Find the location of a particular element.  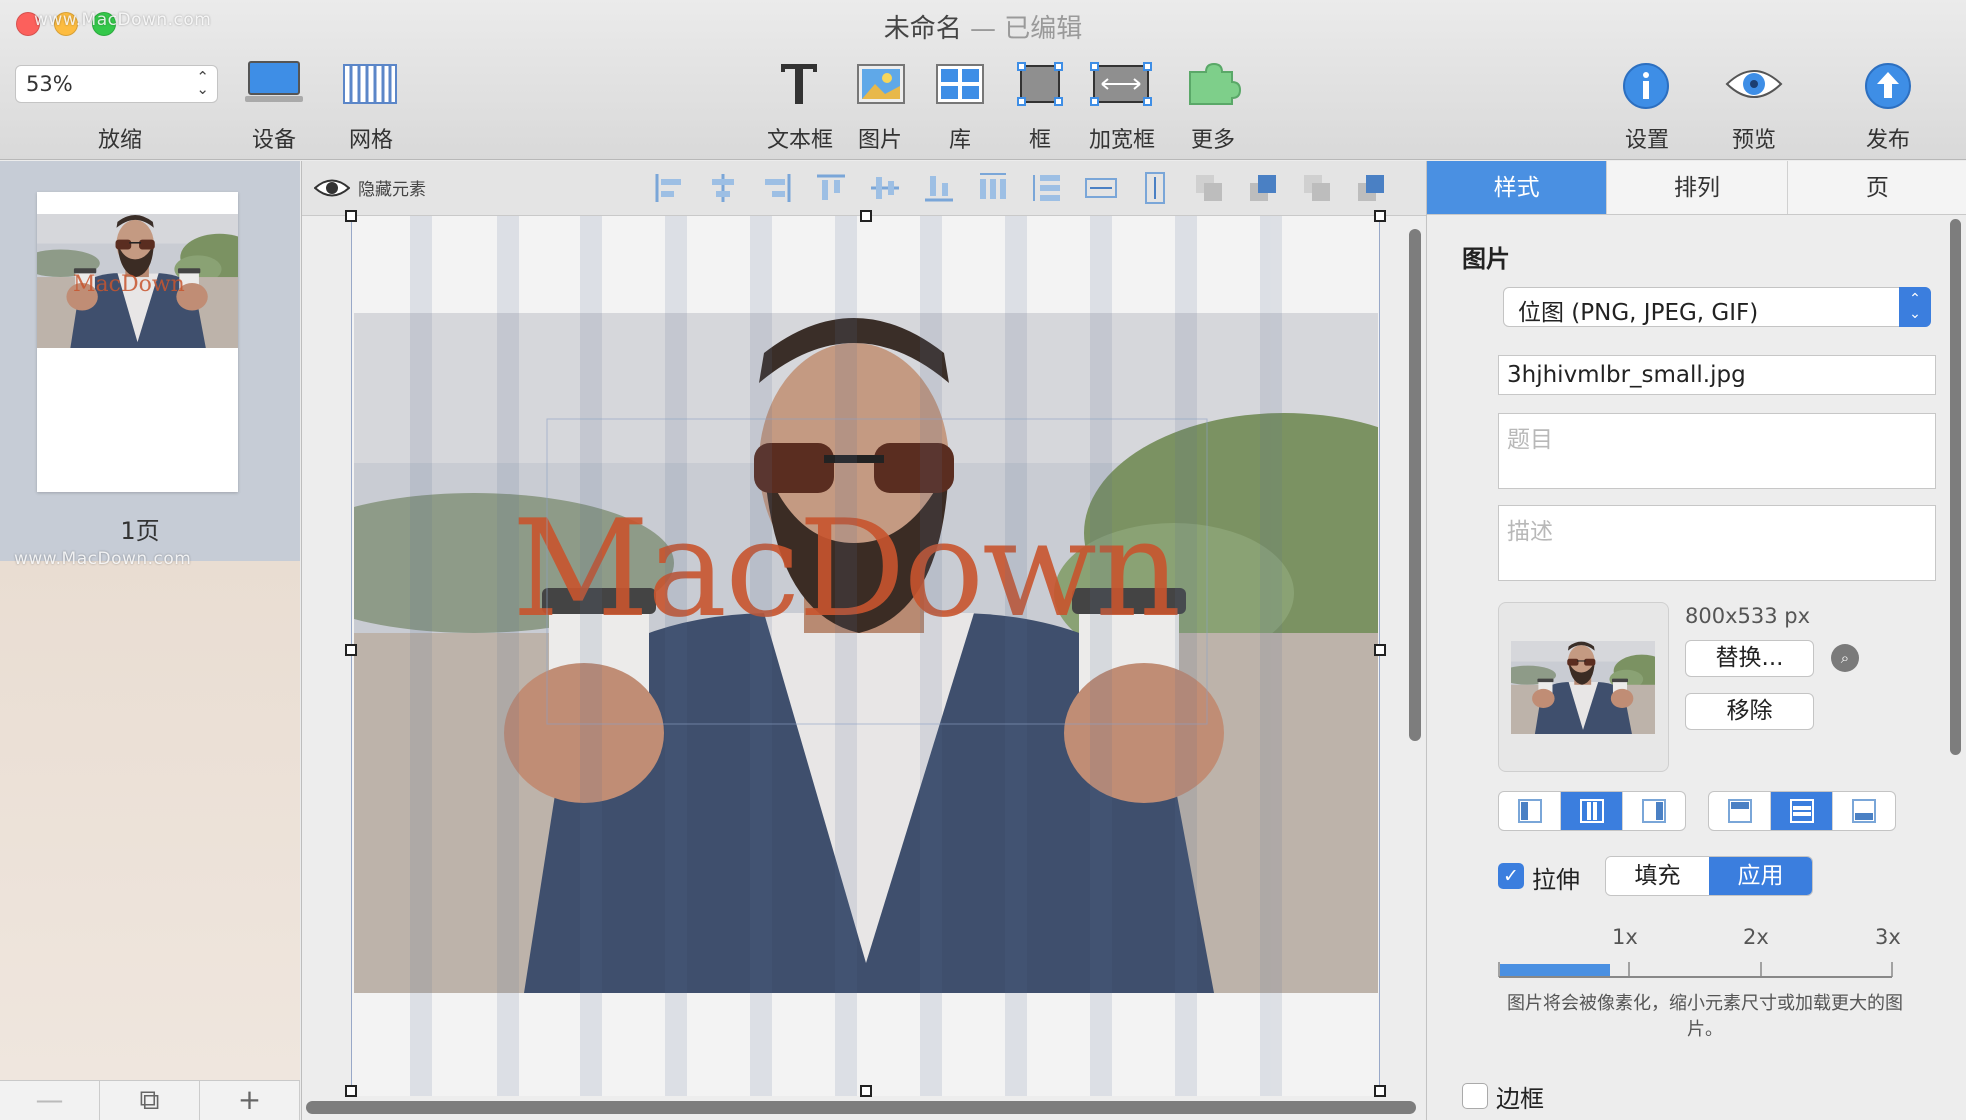

thumbnail-watermark: MacDown is located at coordinates (129, 284).